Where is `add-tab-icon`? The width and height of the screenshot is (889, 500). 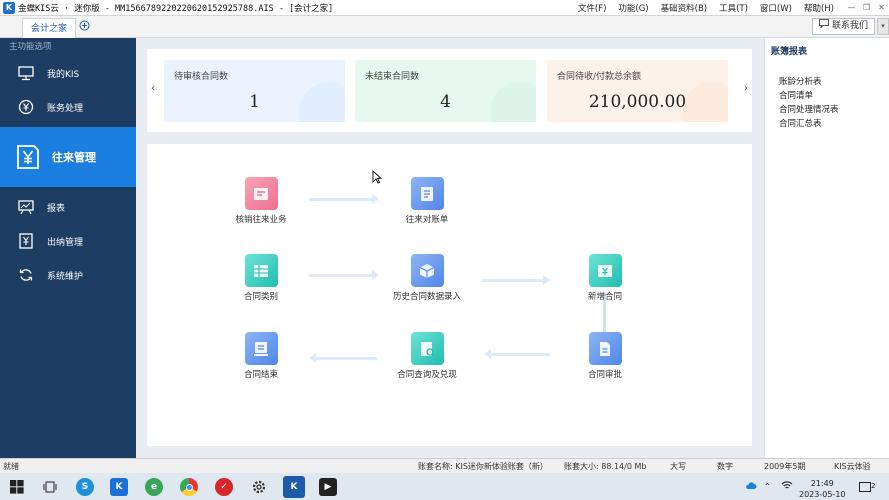 add-tab-icon is located at coordinates (84, 27).